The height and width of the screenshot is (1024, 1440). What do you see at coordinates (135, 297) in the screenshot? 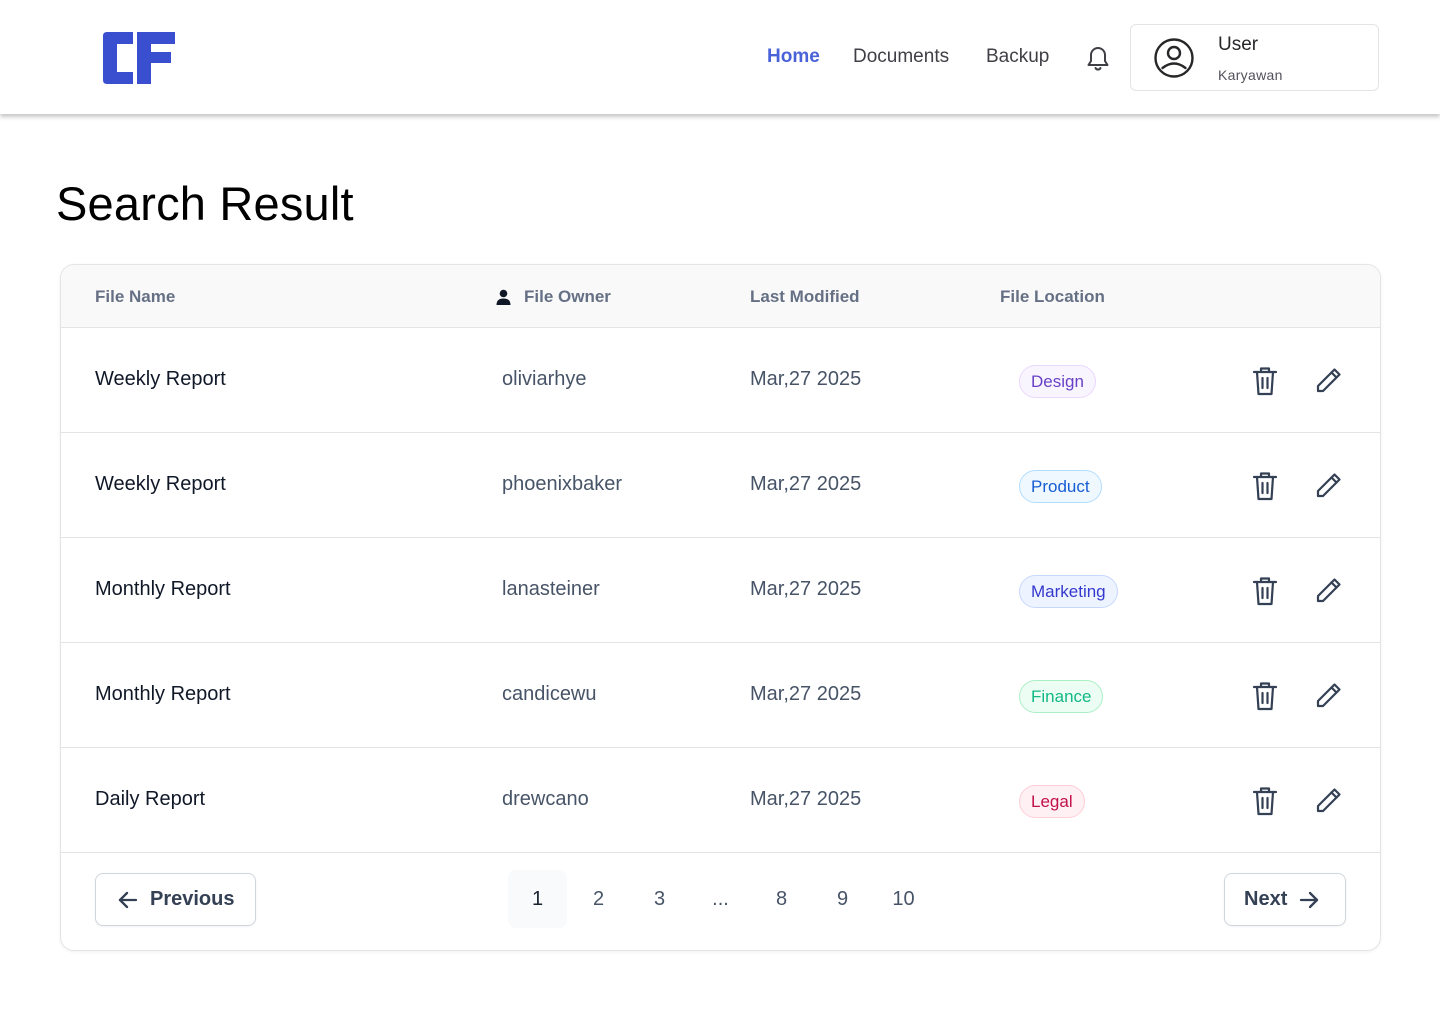
I see `column-header-file-name: File Name` at bounding box center [135, 297].